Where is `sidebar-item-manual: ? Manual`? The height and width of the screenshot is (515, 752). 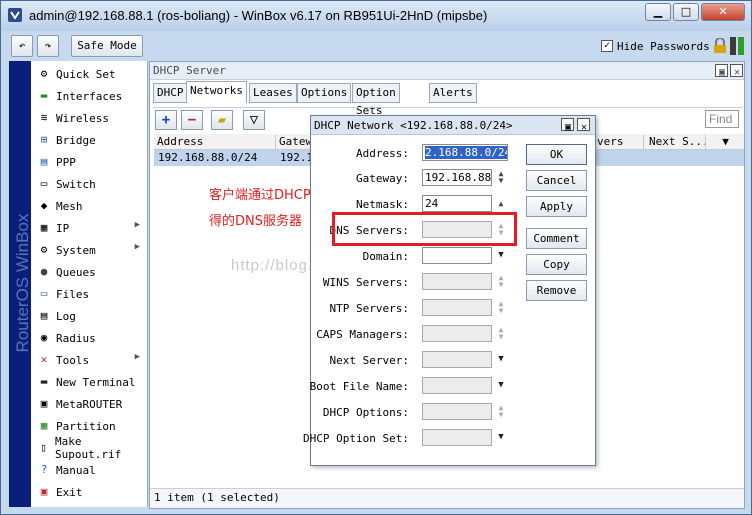
sidebar-item-manual: ? Manual is located at coordinates (89, 470).